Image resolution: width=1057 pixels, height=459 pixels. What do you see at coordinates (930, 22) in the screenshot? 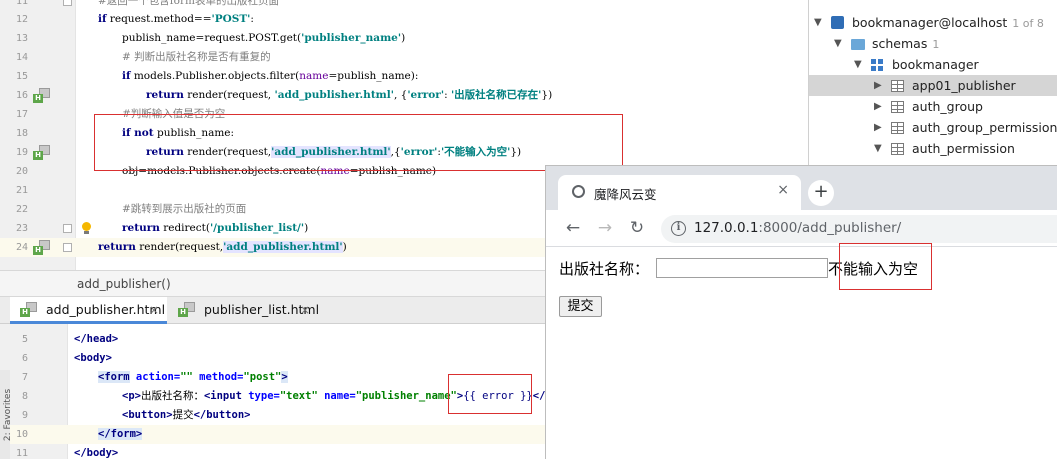
I see `tree-item-label: bookmanager@localhost` at bounding box center [930, 22].